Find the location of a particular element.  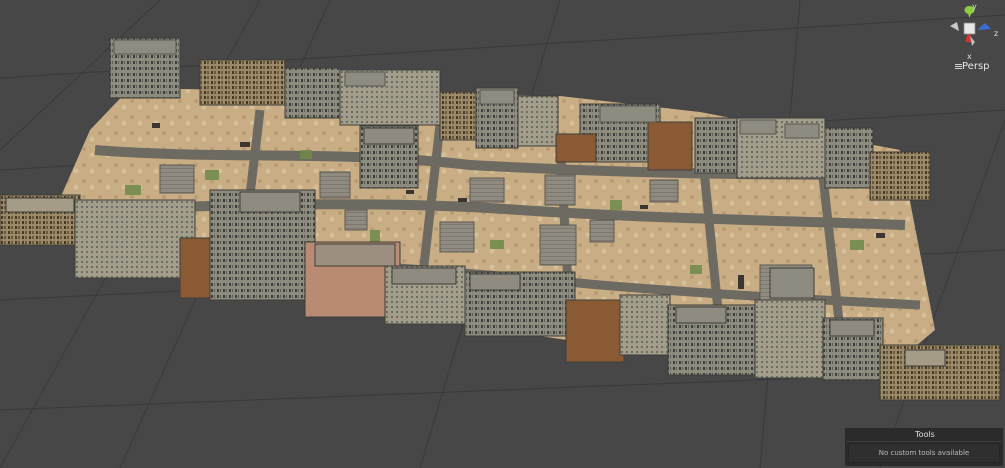

tools-overlay-panel: Tools No custom tools available is located at coordinates (924, 447).